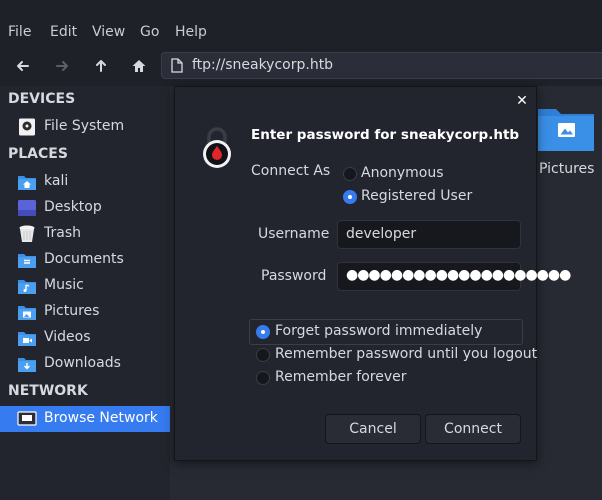 Image resolution: width=602 pixels, height=500 pixels. Describe the element at coordinates (263, 65) in the screenshot. I see `location-text: ftp://sneakycorp.htb` at that location.